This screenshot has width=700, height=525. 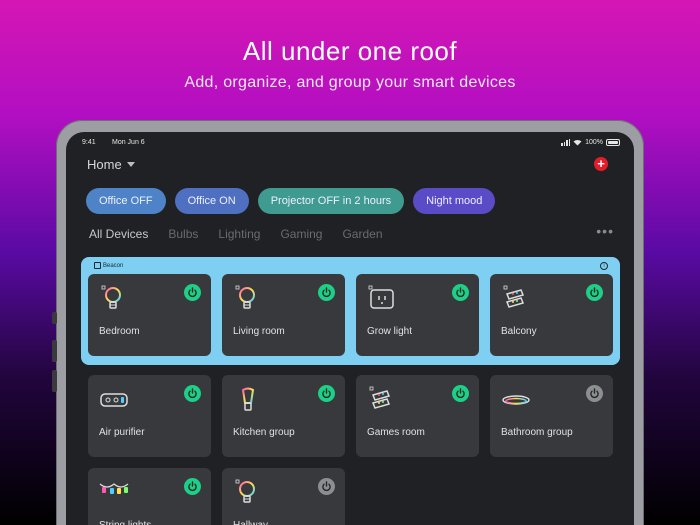 What do you see at coordinates (128, 142) in the screenshot?
I see `status-date: Mon Jun 6` at bounding box center [128, 142].